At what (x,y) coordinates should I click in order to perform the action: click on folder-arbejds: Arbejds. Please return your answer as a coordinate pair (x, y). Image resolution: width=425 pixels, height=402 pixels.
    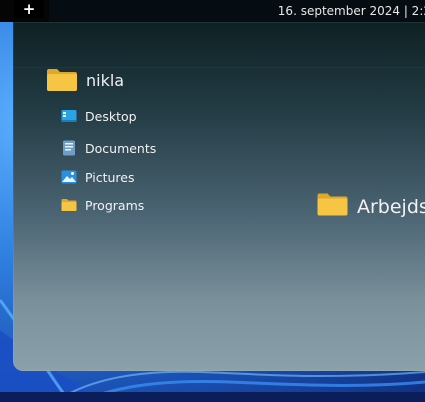
    Looking at the image, I should click on (371, 206).